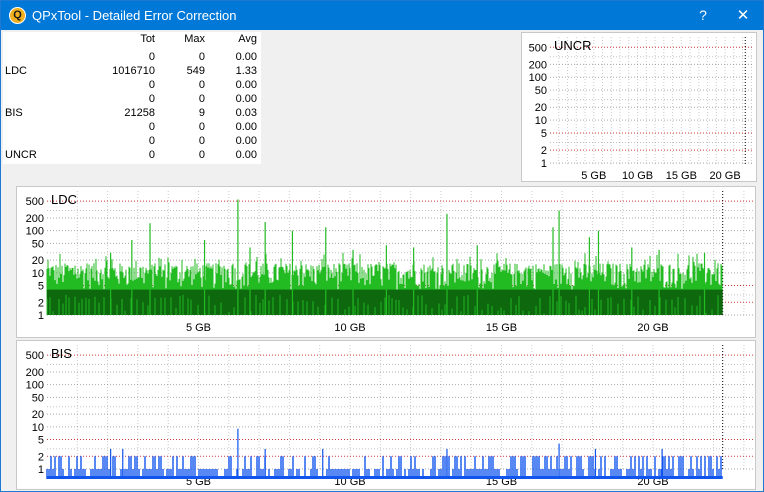 This screenshot has height=492, width=764. What do you see at coordinates (246, 71) in the screenshot?
I see `row-avg: 1.33` at bounding box center [246, 71].